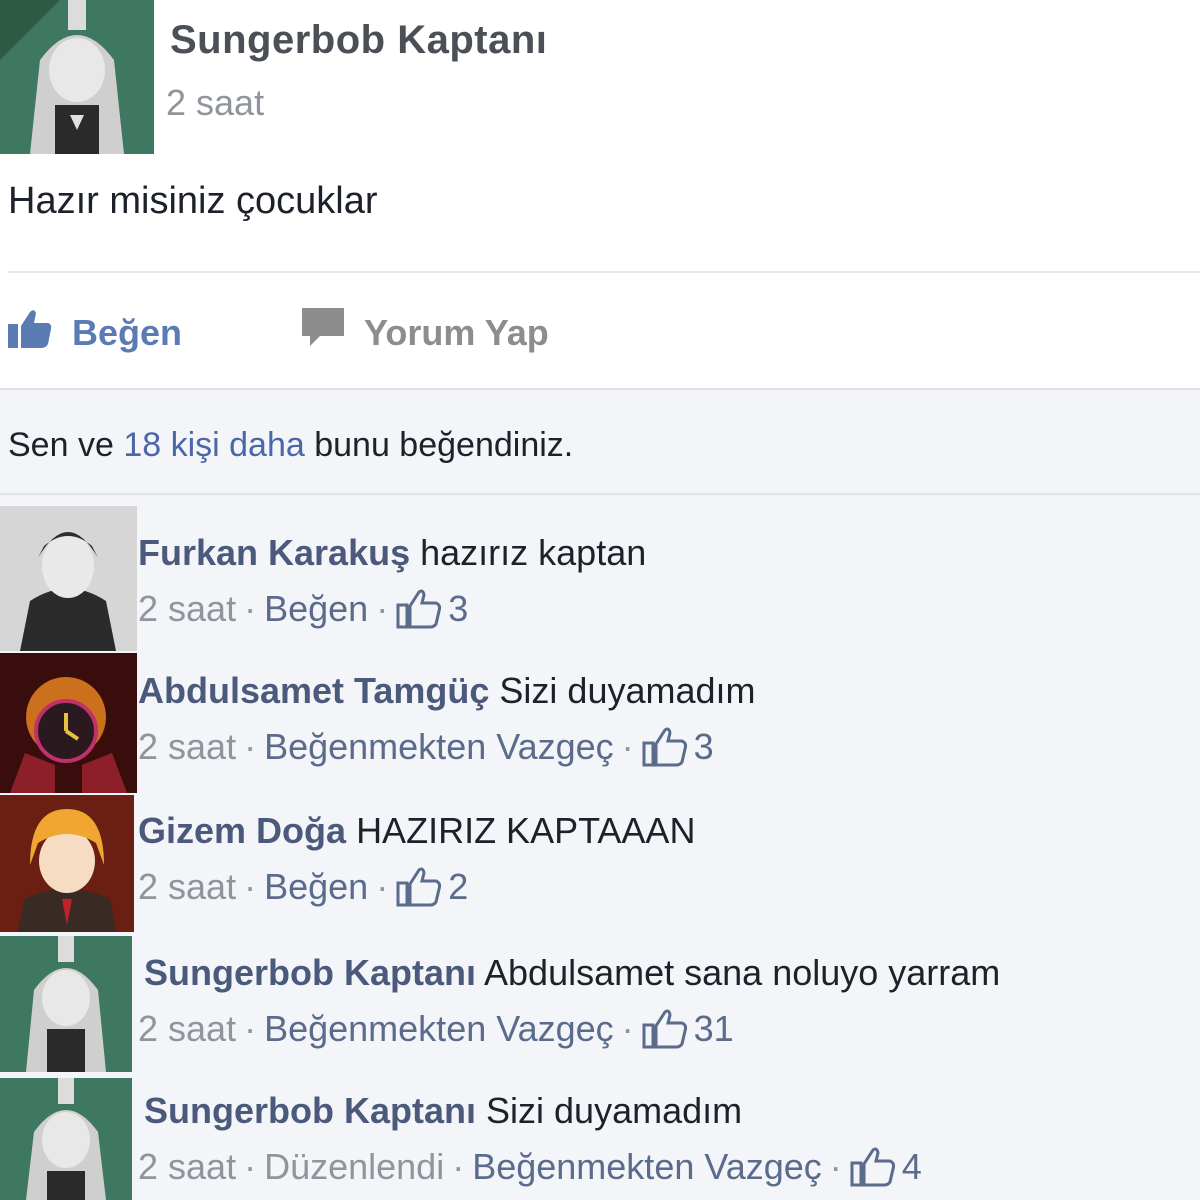 This screenshot has height=1200, width=1200. What do you see at coordinates (458, 886) in the screenshot?
I see `like-count-value: 2` at bounding box center [458, 886].